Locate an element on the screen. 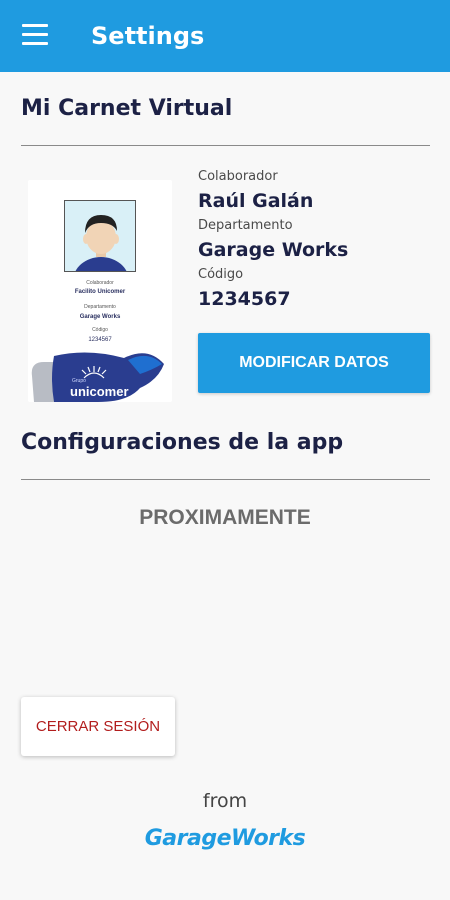  page-title: Settings is located at coordinates (148, 36).